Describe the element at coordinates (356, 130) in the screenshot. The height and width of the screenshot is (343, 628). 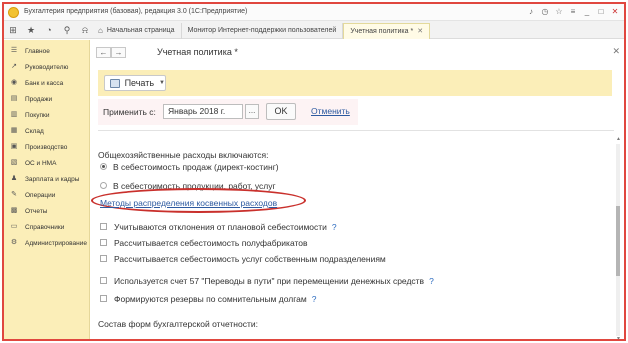
I see `divider` at that location.